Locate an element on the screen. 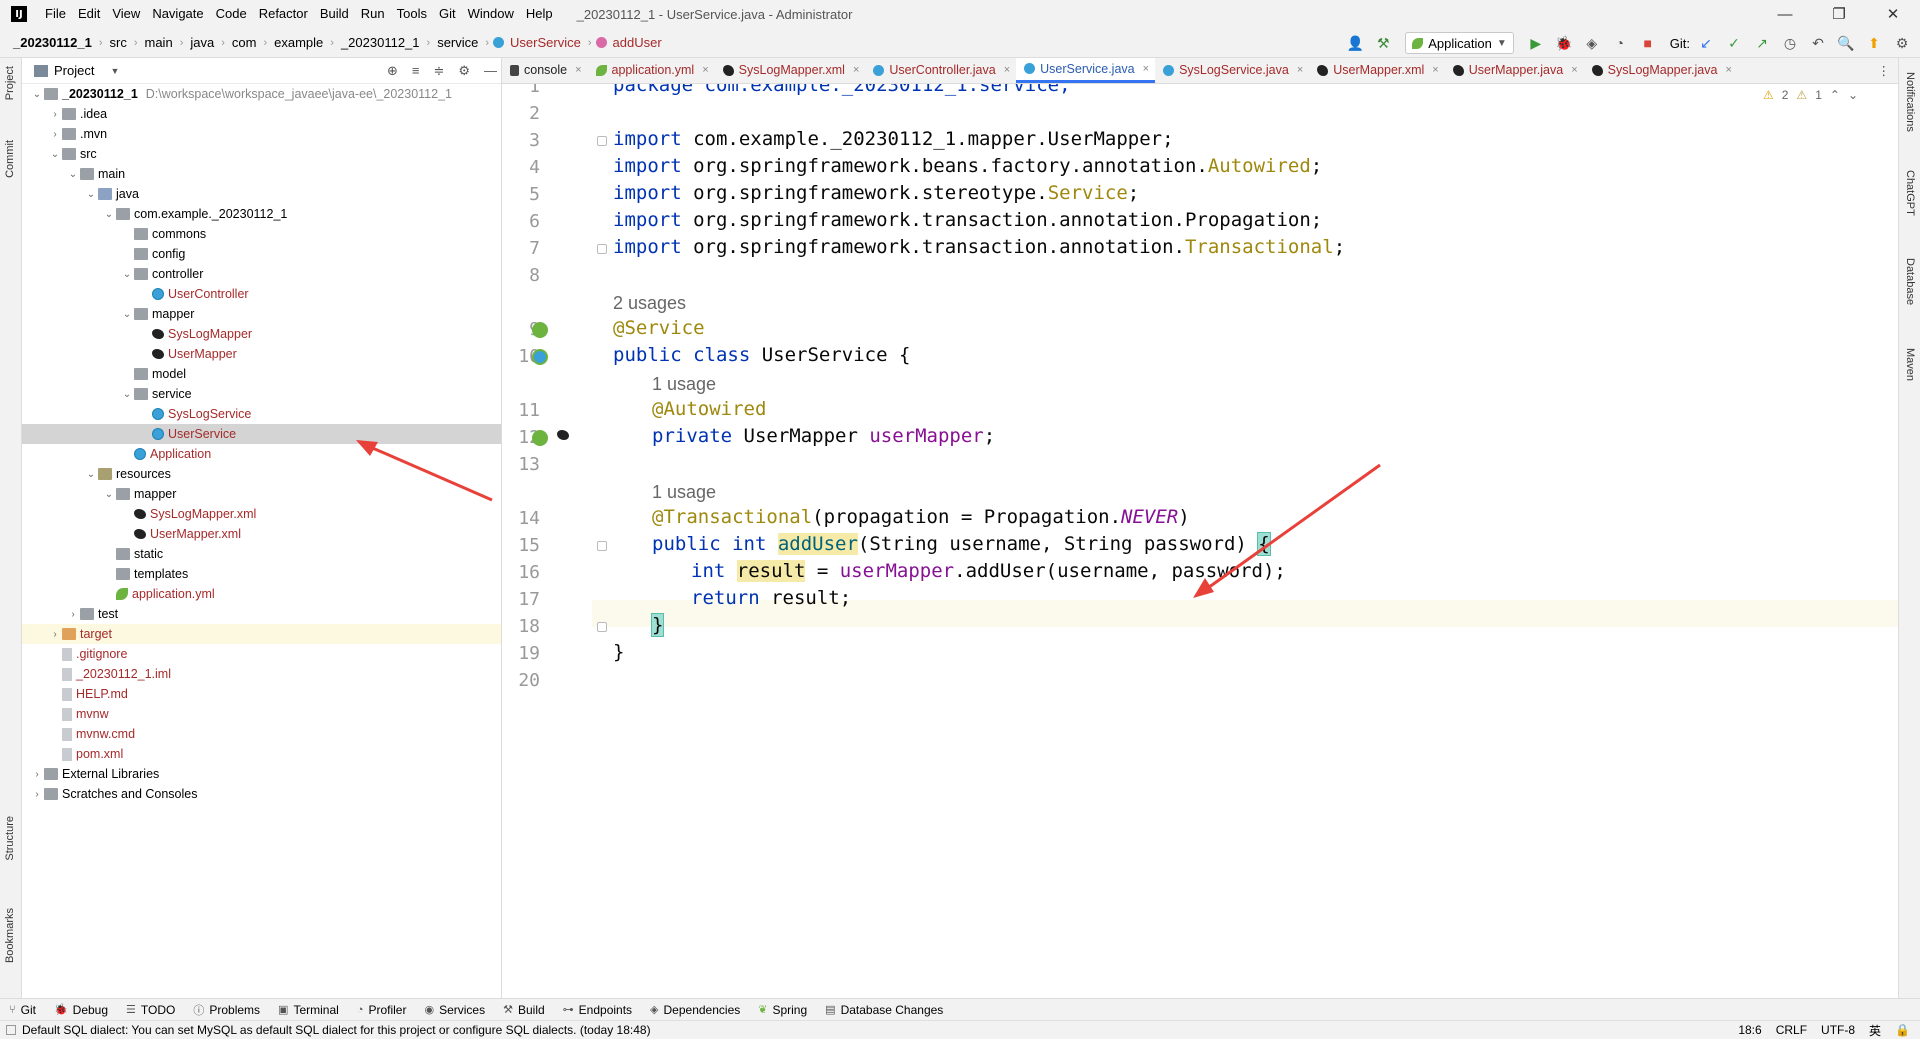 Image resolution: width=1920 pixels, height=1039 pixels. tree-node: UserService is located at coordinates (261, 434).